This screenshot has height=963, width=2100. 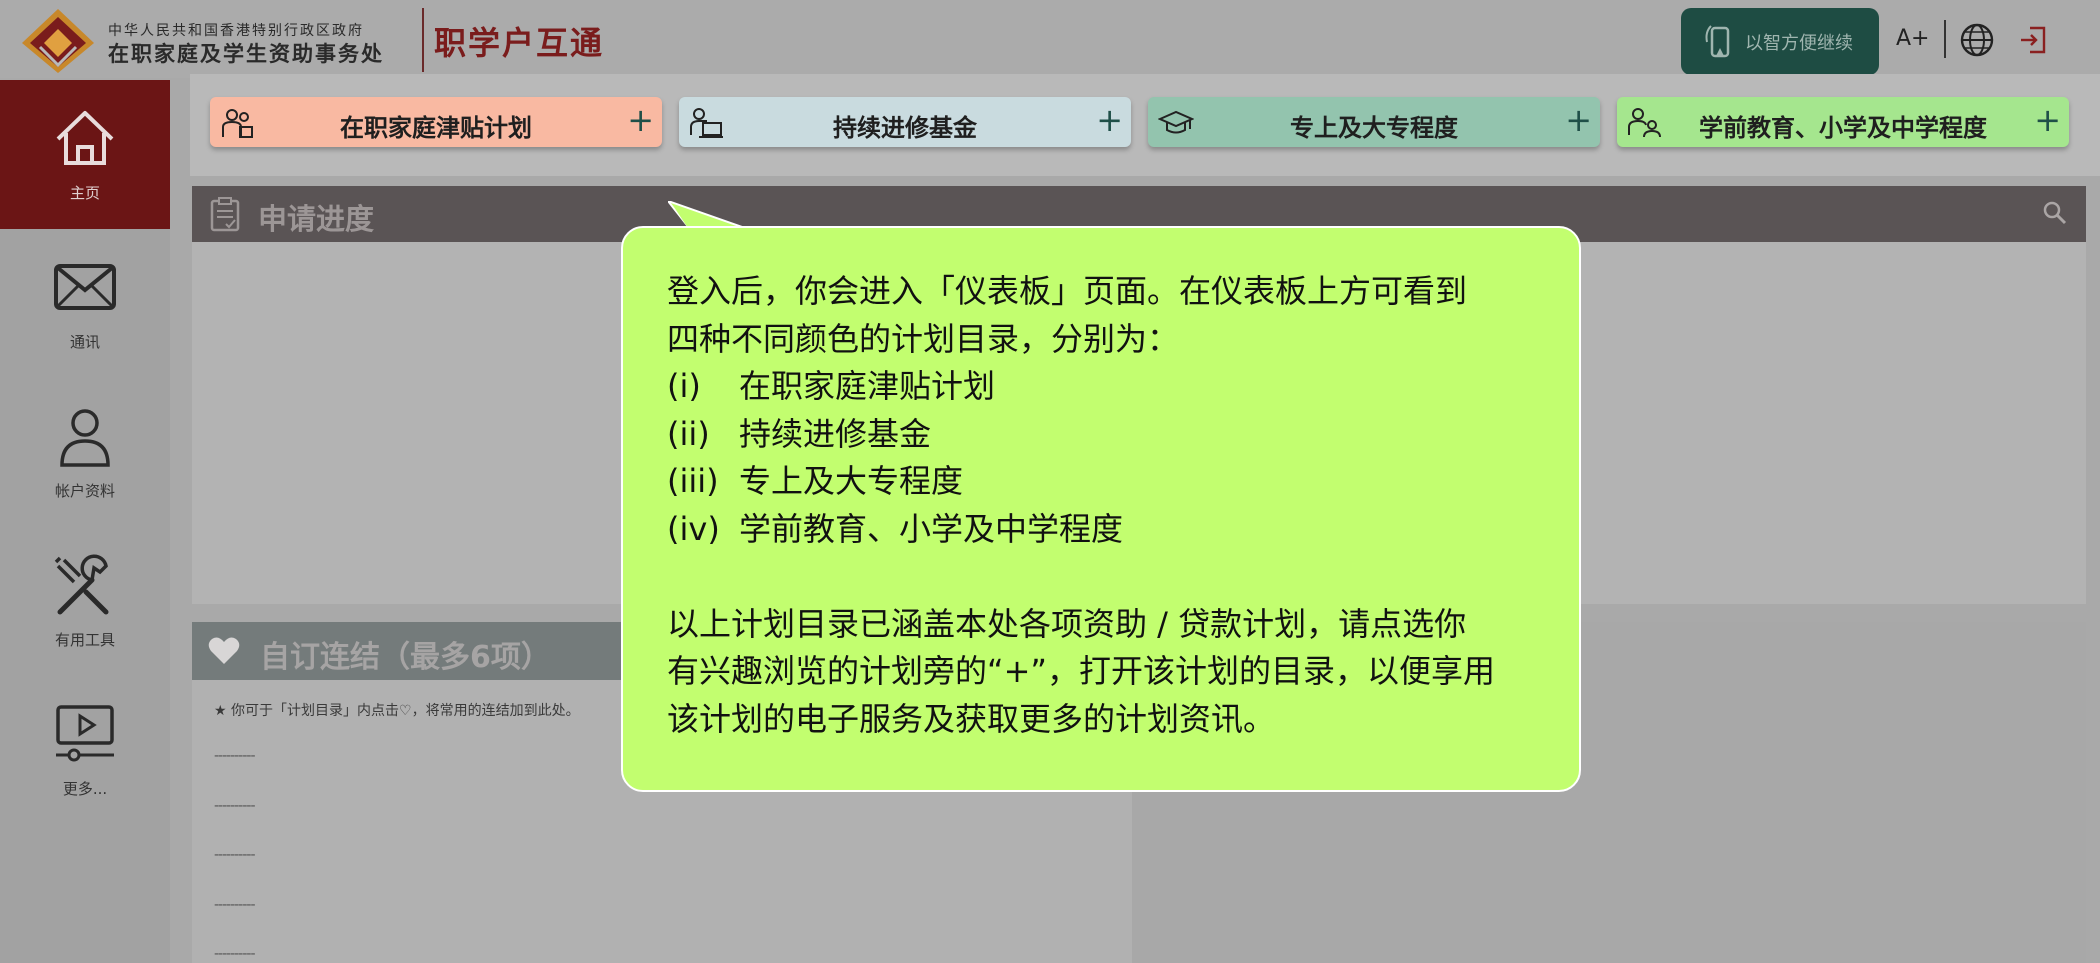 I want to click on sidebar-item-label: 帐户资料, so click(x=84, y=491).